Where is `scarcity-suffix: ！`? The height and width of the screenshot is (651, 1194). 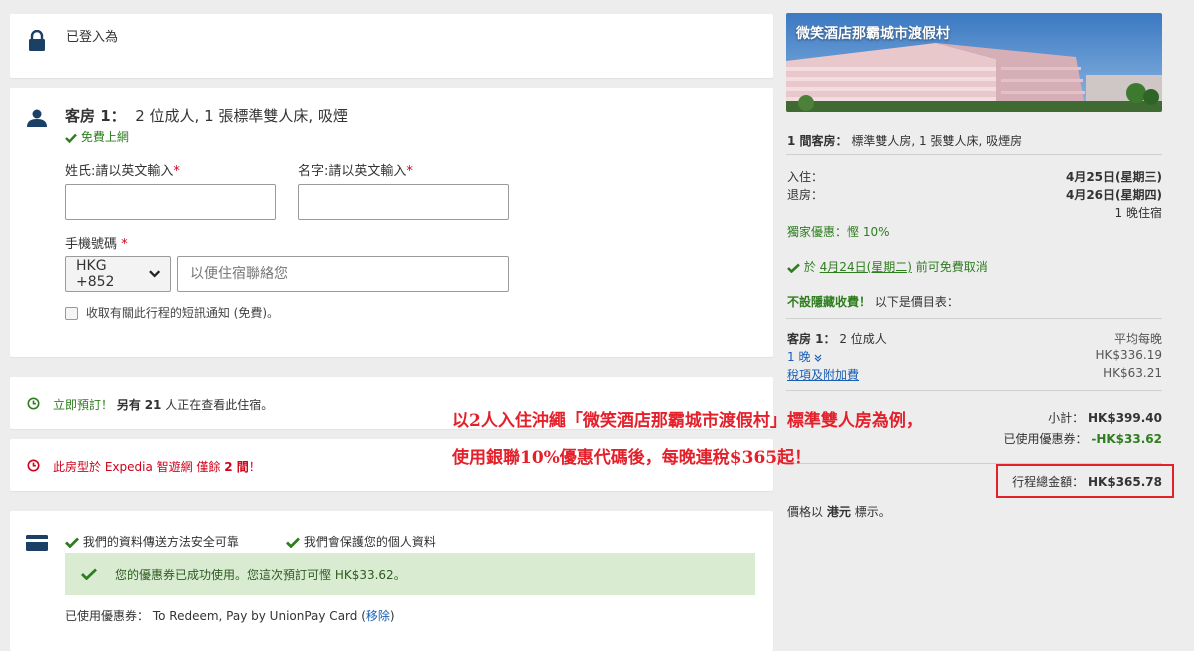 scarcity-suffix: ！ is located at coordinates (254, 467).